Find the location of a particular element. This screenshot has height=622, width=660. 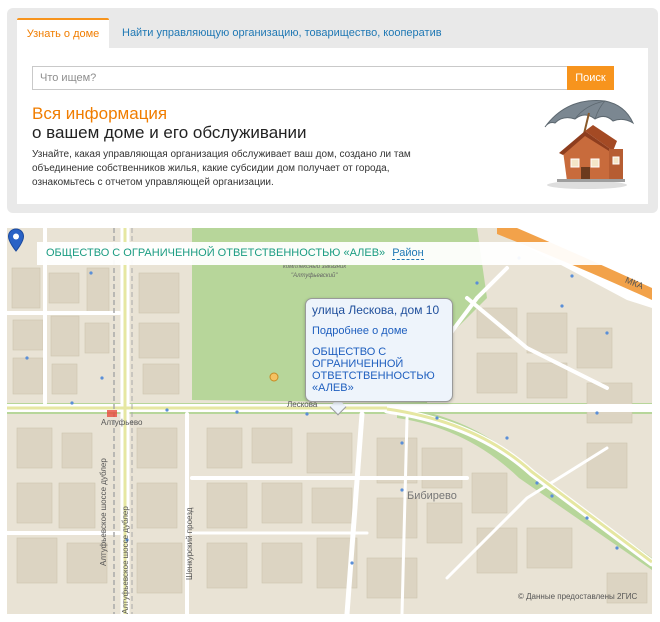

search-input is located at coordinates (299, 78).